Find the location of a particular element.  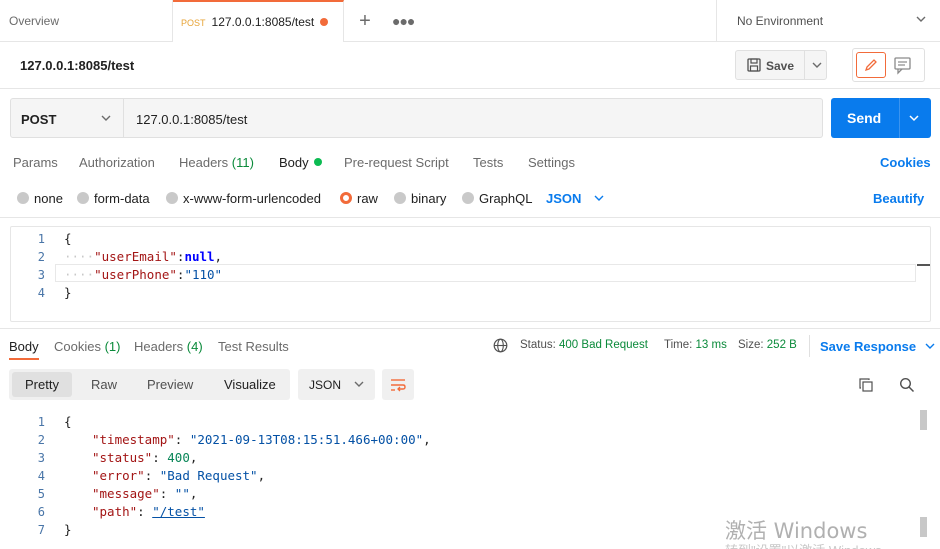

environment-label: No Environment is located at coordinates (780, 21).